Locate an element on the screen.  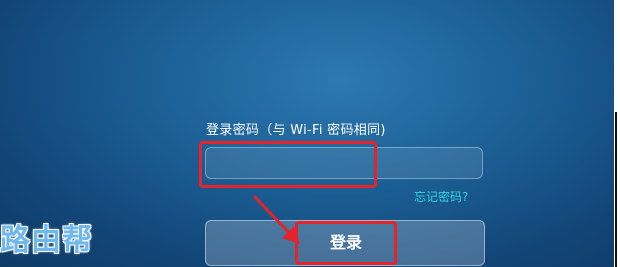
password-input-highlight is located at coordinates (288, 164).